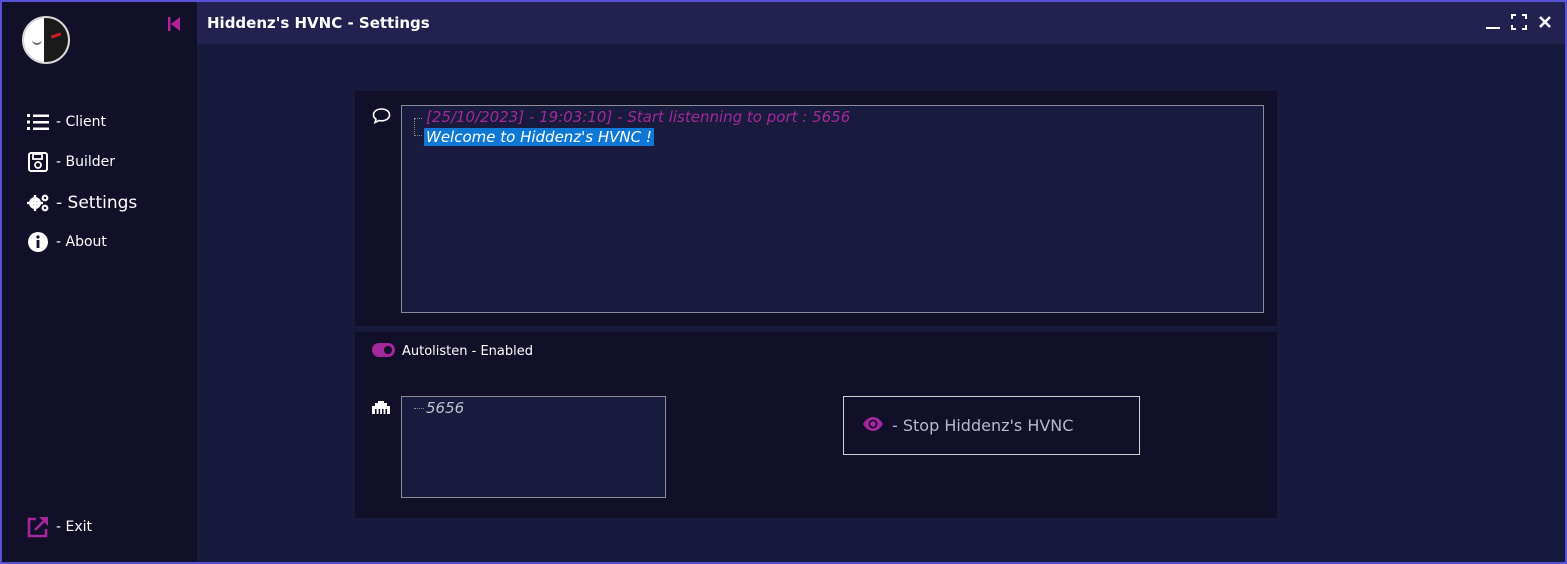 The height and width of the screenshot is (564, 1567). I want to click on sidebar-item-about: - About, so click(66, 242).